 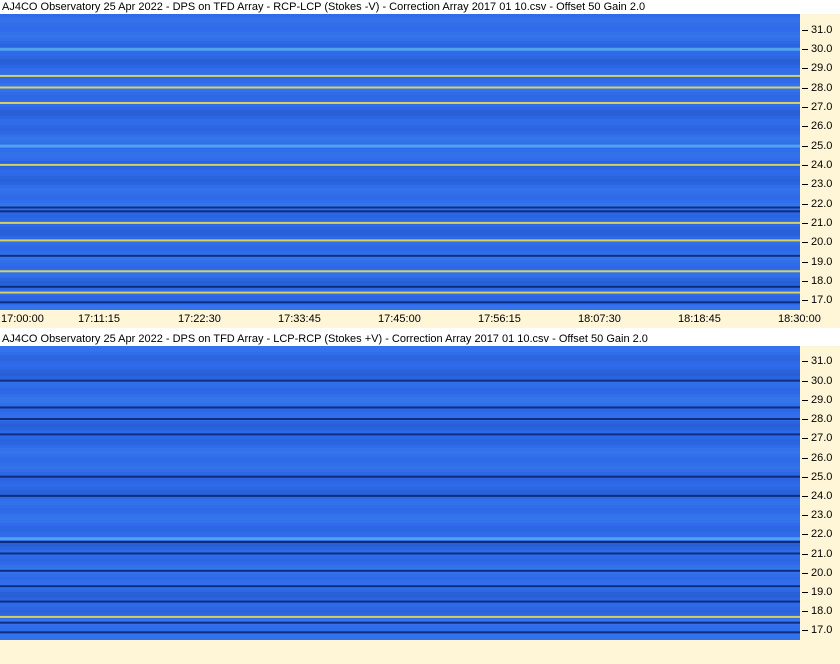 I want to click on freq-tick-label: 25.0, so click(x=822, y=476).